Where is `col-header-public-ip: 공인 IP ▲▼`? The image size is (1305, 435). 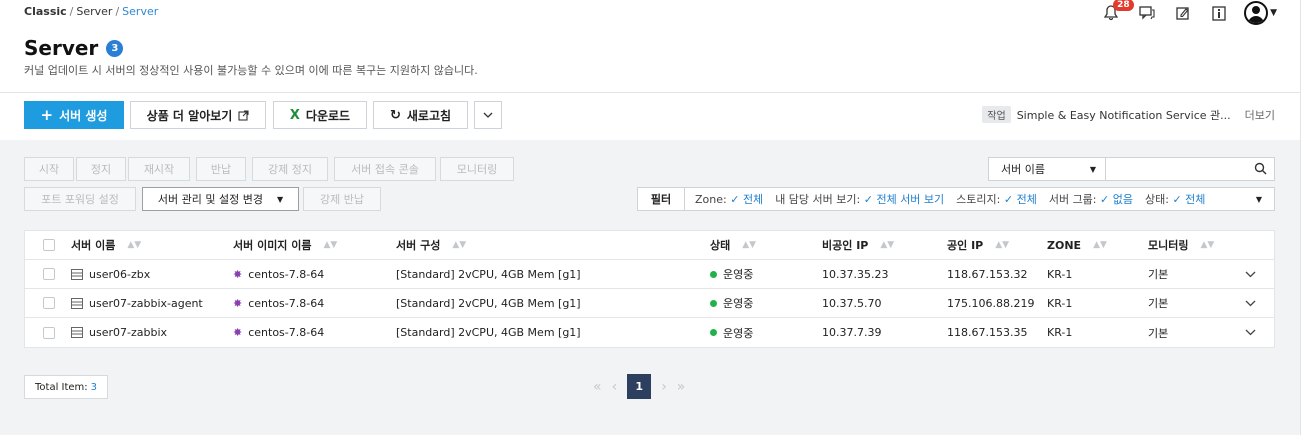
col-header-public-ip: 공인 IP ▲▼ is located at coordinates (978, 245).